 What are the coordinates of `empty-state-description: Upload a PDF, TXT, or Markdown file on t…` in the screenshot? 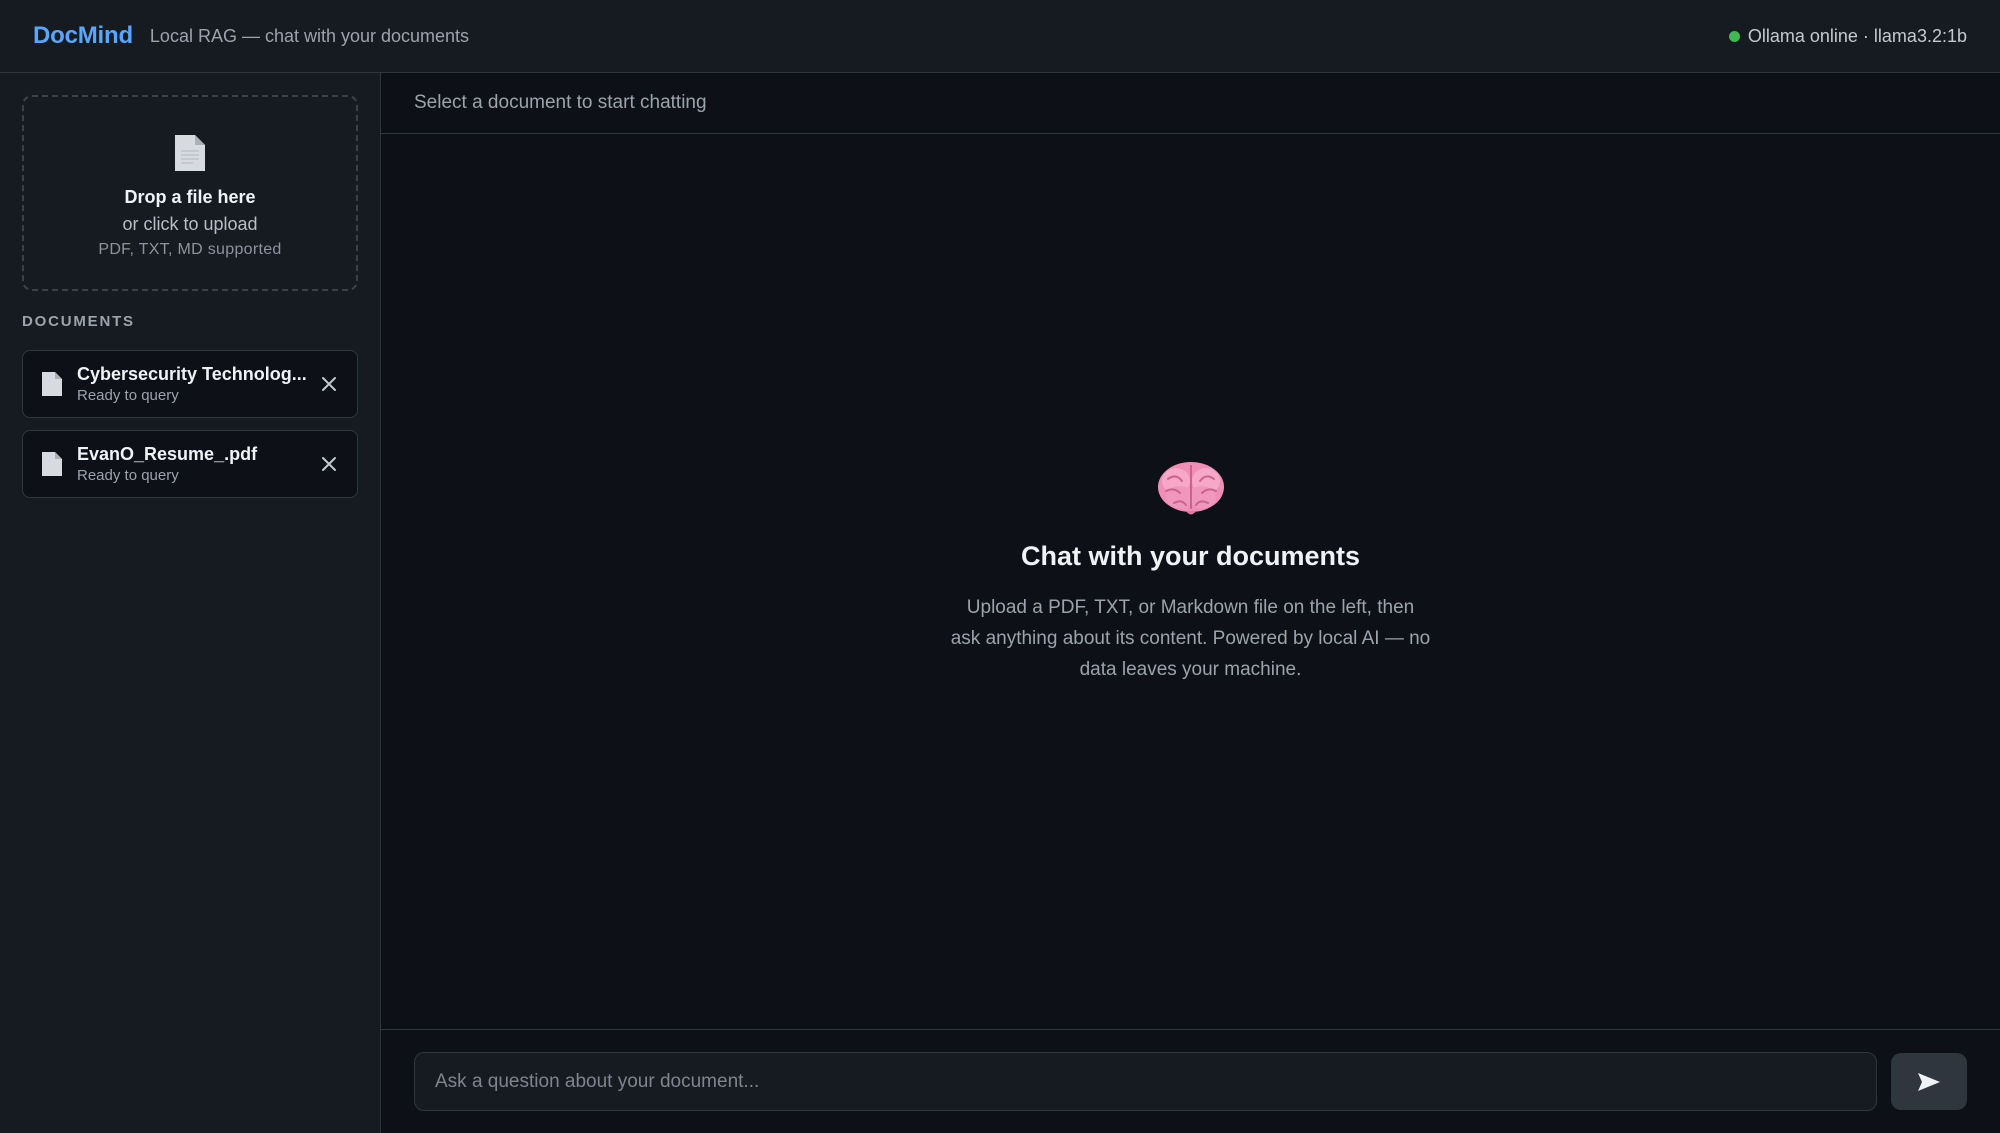 It's located at (1190, 638).